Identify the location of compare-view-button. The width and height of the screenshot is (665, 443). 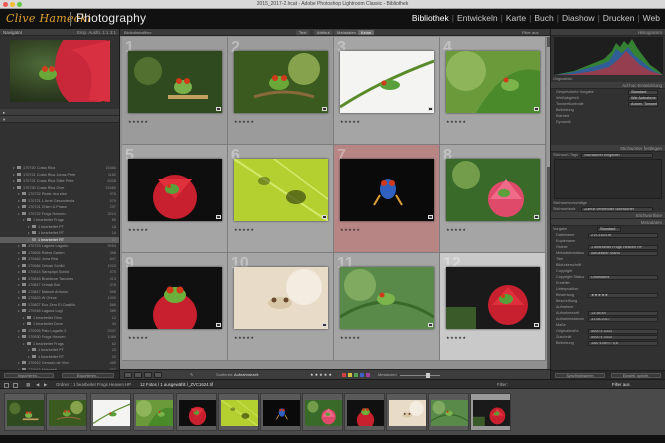
(148, 375).